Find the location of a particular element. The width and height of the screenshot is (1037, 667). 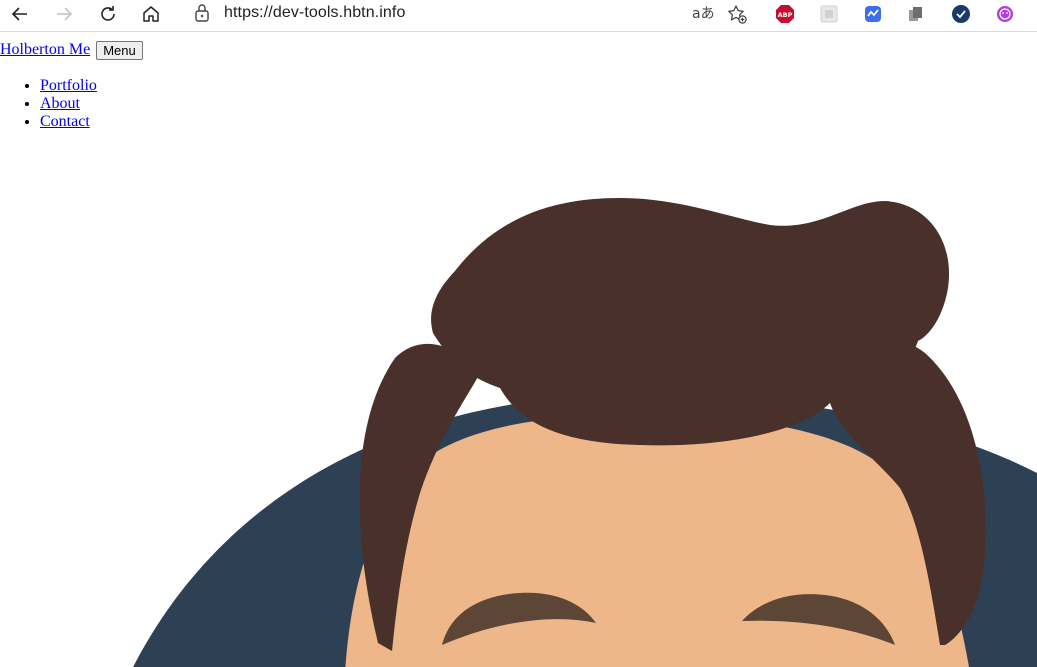

lock-icon is located at coordinates (202, 13).